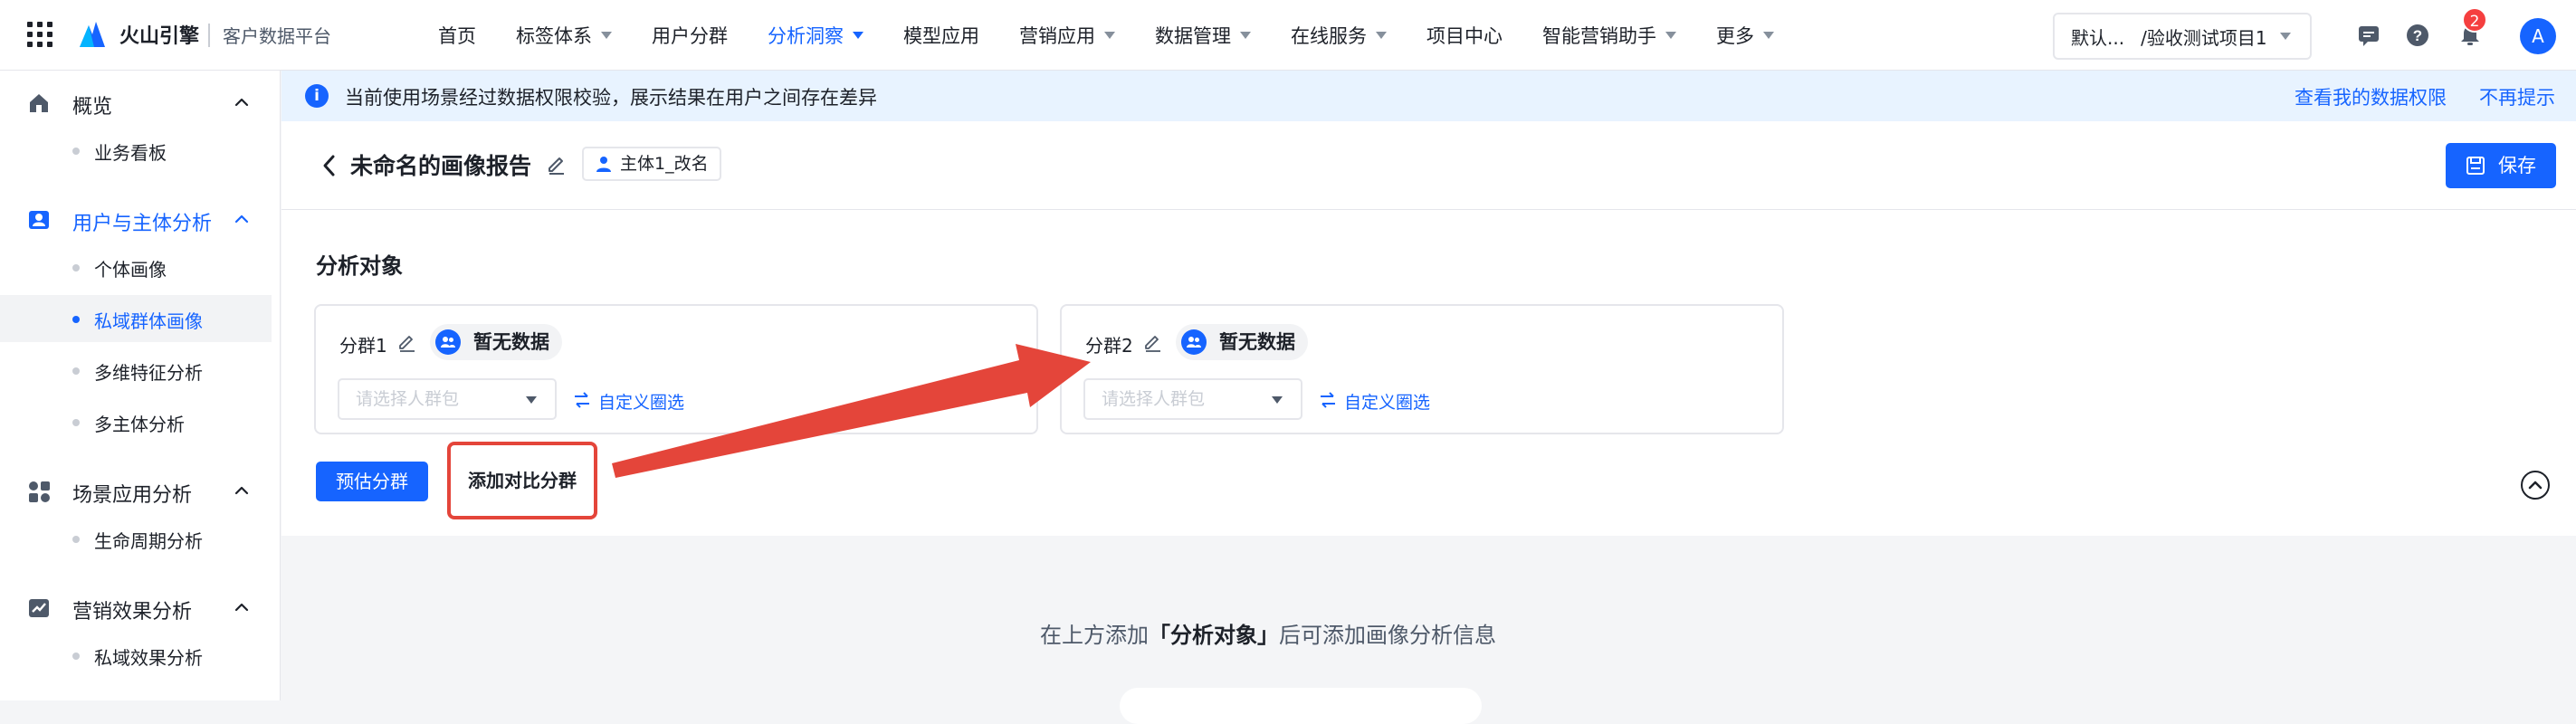 This screenshot has height=724, width=2576. Describe the element at coordinates (604, 165) in the screenshot. I see `person-icon` at that location.